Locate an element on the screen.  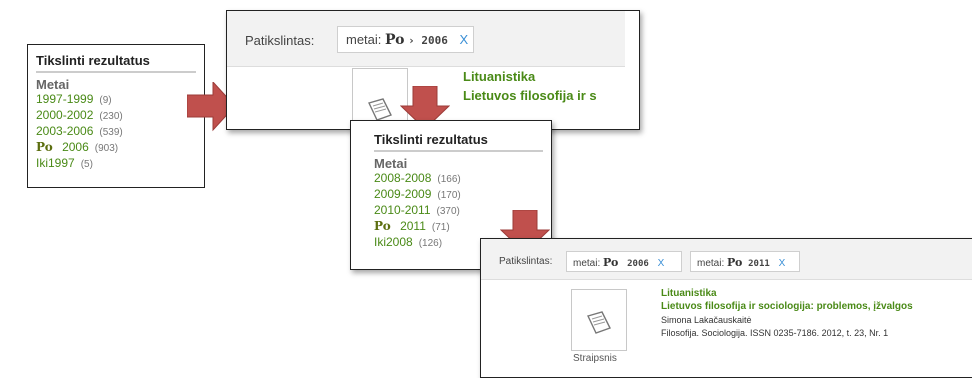
facet-count: (370) is located at coordinates (448, 211).